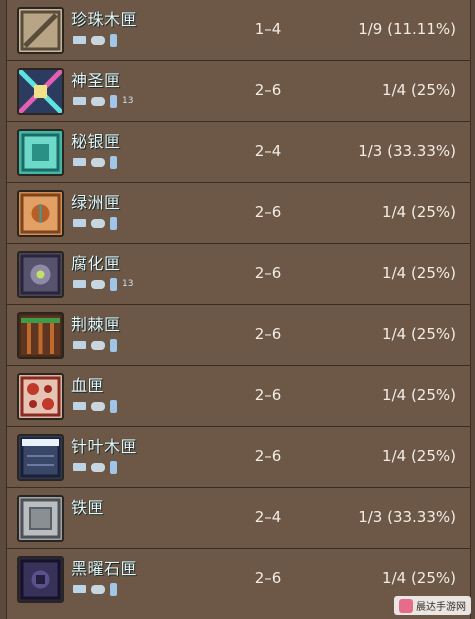  What do you see at coordinates (238, 213) in the screenshot?
I see `table-row: 绿洲匣 2–6 1/4 (25%)` at bounding box center [238, 213].